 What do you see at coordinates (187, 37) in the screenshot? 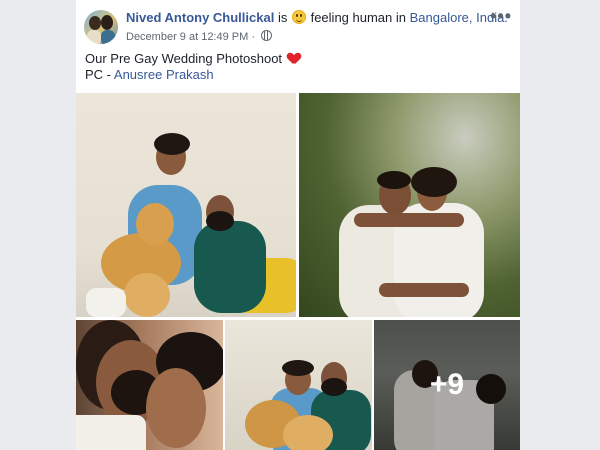
I see `timestamp-link: December 9 at 12:49 PM` at bounding box center [187, 37].